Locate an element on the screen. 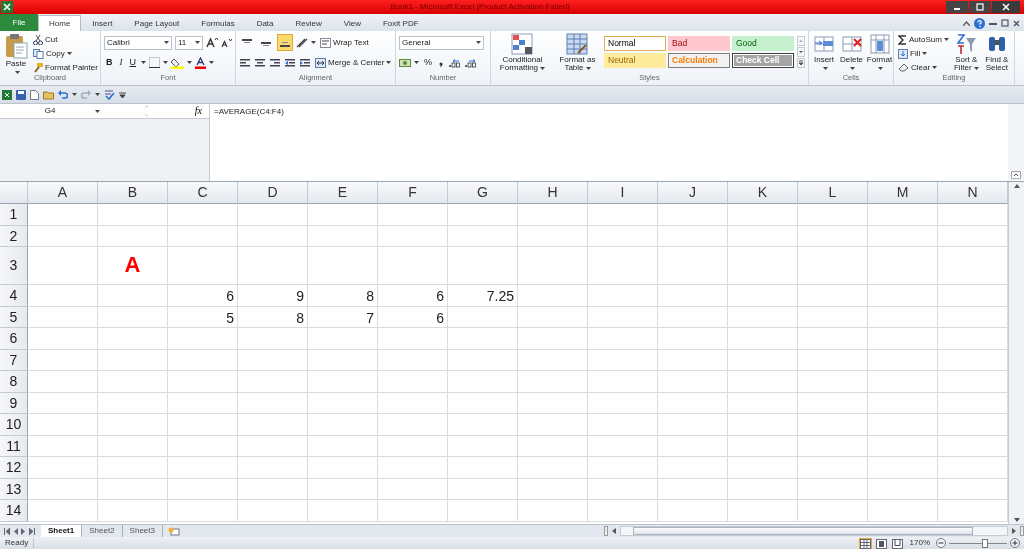 The width and height of the screenshot is (1024, 550). number-format-field: General is located at coordinates (441, 42).